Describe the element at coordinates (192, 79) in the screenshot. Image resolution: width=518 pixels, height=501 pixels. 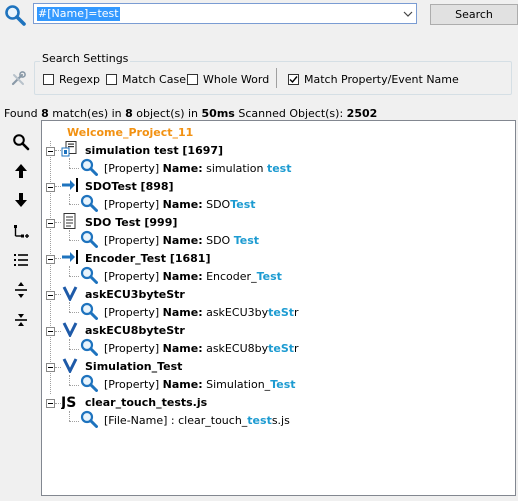
I see `whole-word-checkbox-box` at that location.